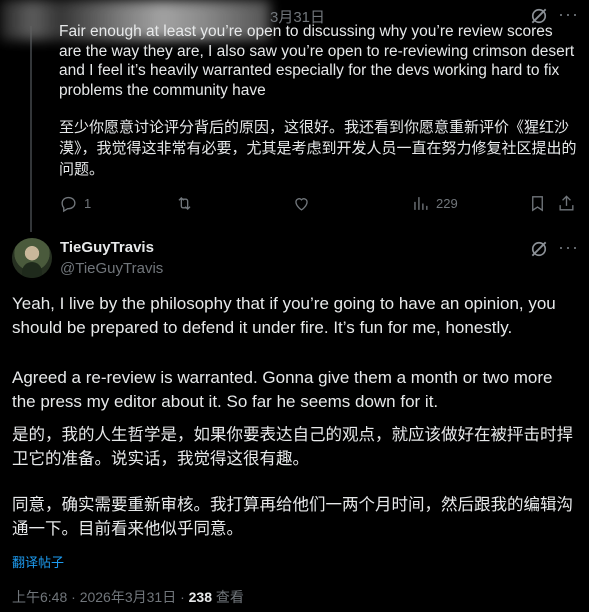  I want to click on author-name: TieGuyTravis, so click(107, 247).